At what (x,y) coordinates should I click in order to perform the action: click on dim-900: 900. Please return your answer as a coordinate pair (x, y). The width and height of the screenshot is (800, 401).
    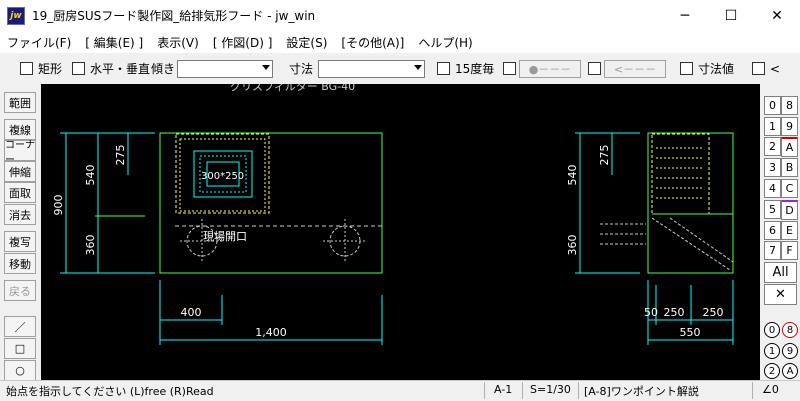
    Looking at the image, I should click on (58, 205).